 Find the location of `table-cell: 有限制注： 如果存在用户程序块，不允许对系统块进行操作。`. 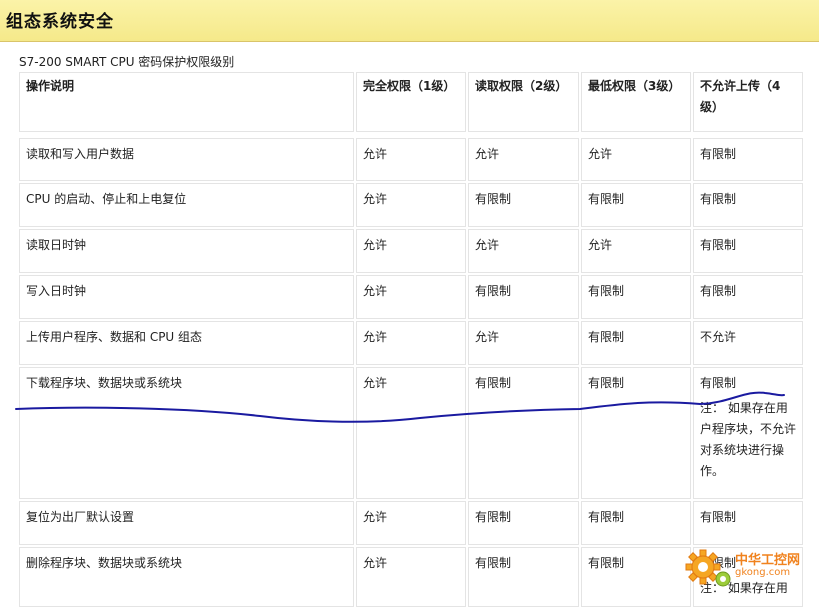

table-cell: 有限制注： 如果存在用户程序块，不允许对系统块进行操作。 is located at coordinates (748, 433).